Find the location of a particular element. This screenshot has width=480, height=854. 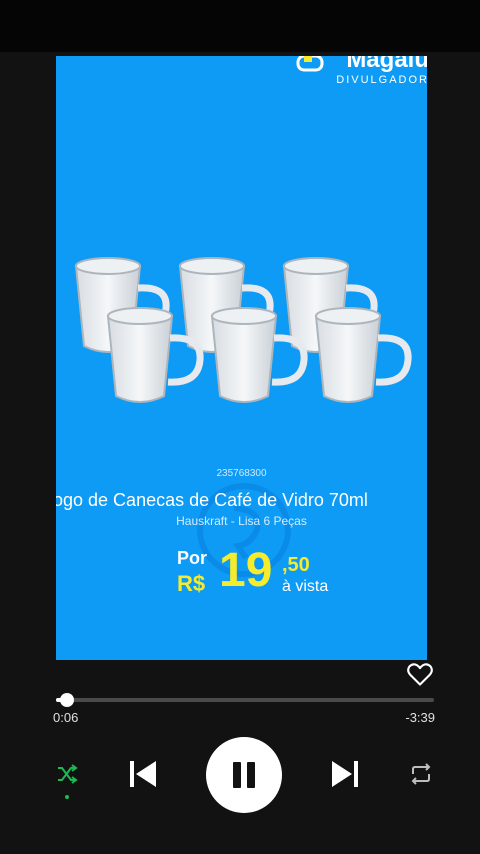

shuffle-icon is located at coordinates (67, 774).